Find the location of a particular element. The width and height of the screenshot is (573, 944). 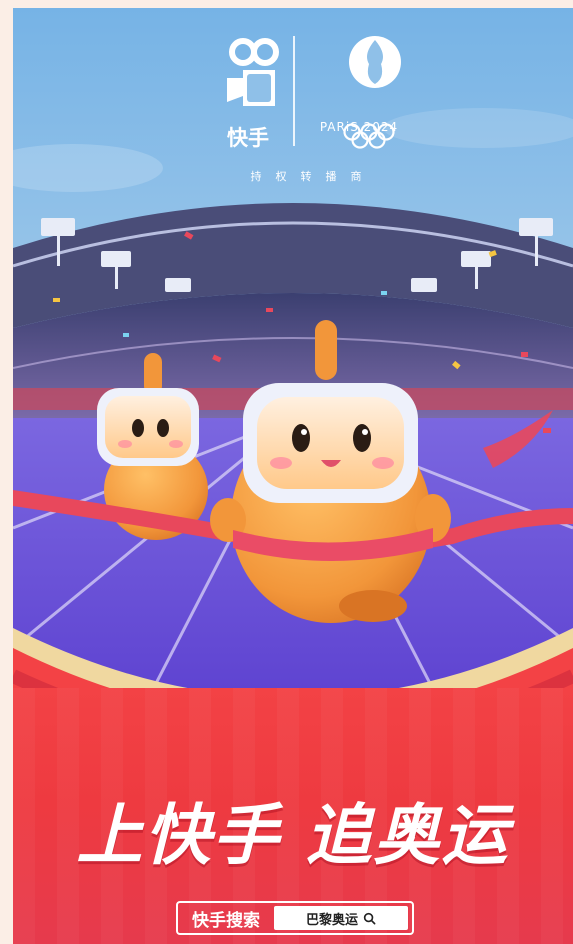

brand-name: 快手 is located at coordinates (248, 138).